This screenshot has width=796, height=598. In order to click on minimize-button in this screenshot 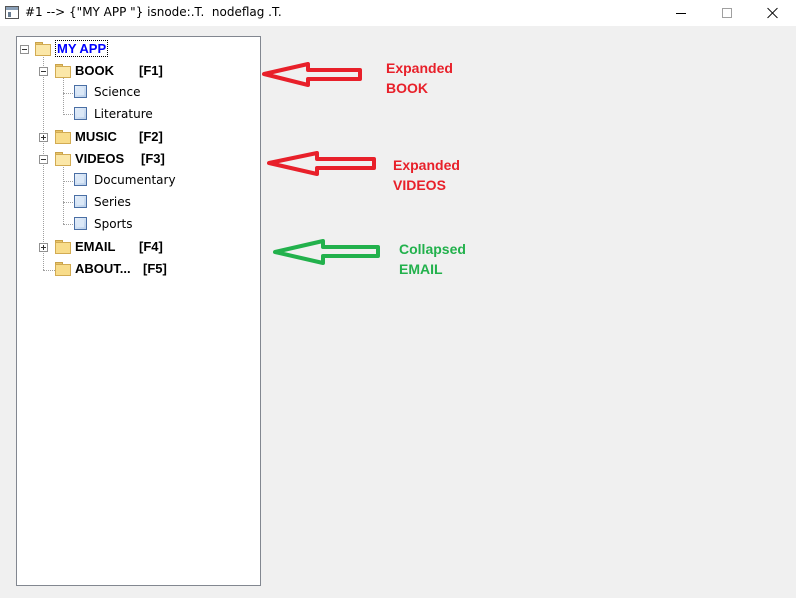, I will do `click(681, 13)`.